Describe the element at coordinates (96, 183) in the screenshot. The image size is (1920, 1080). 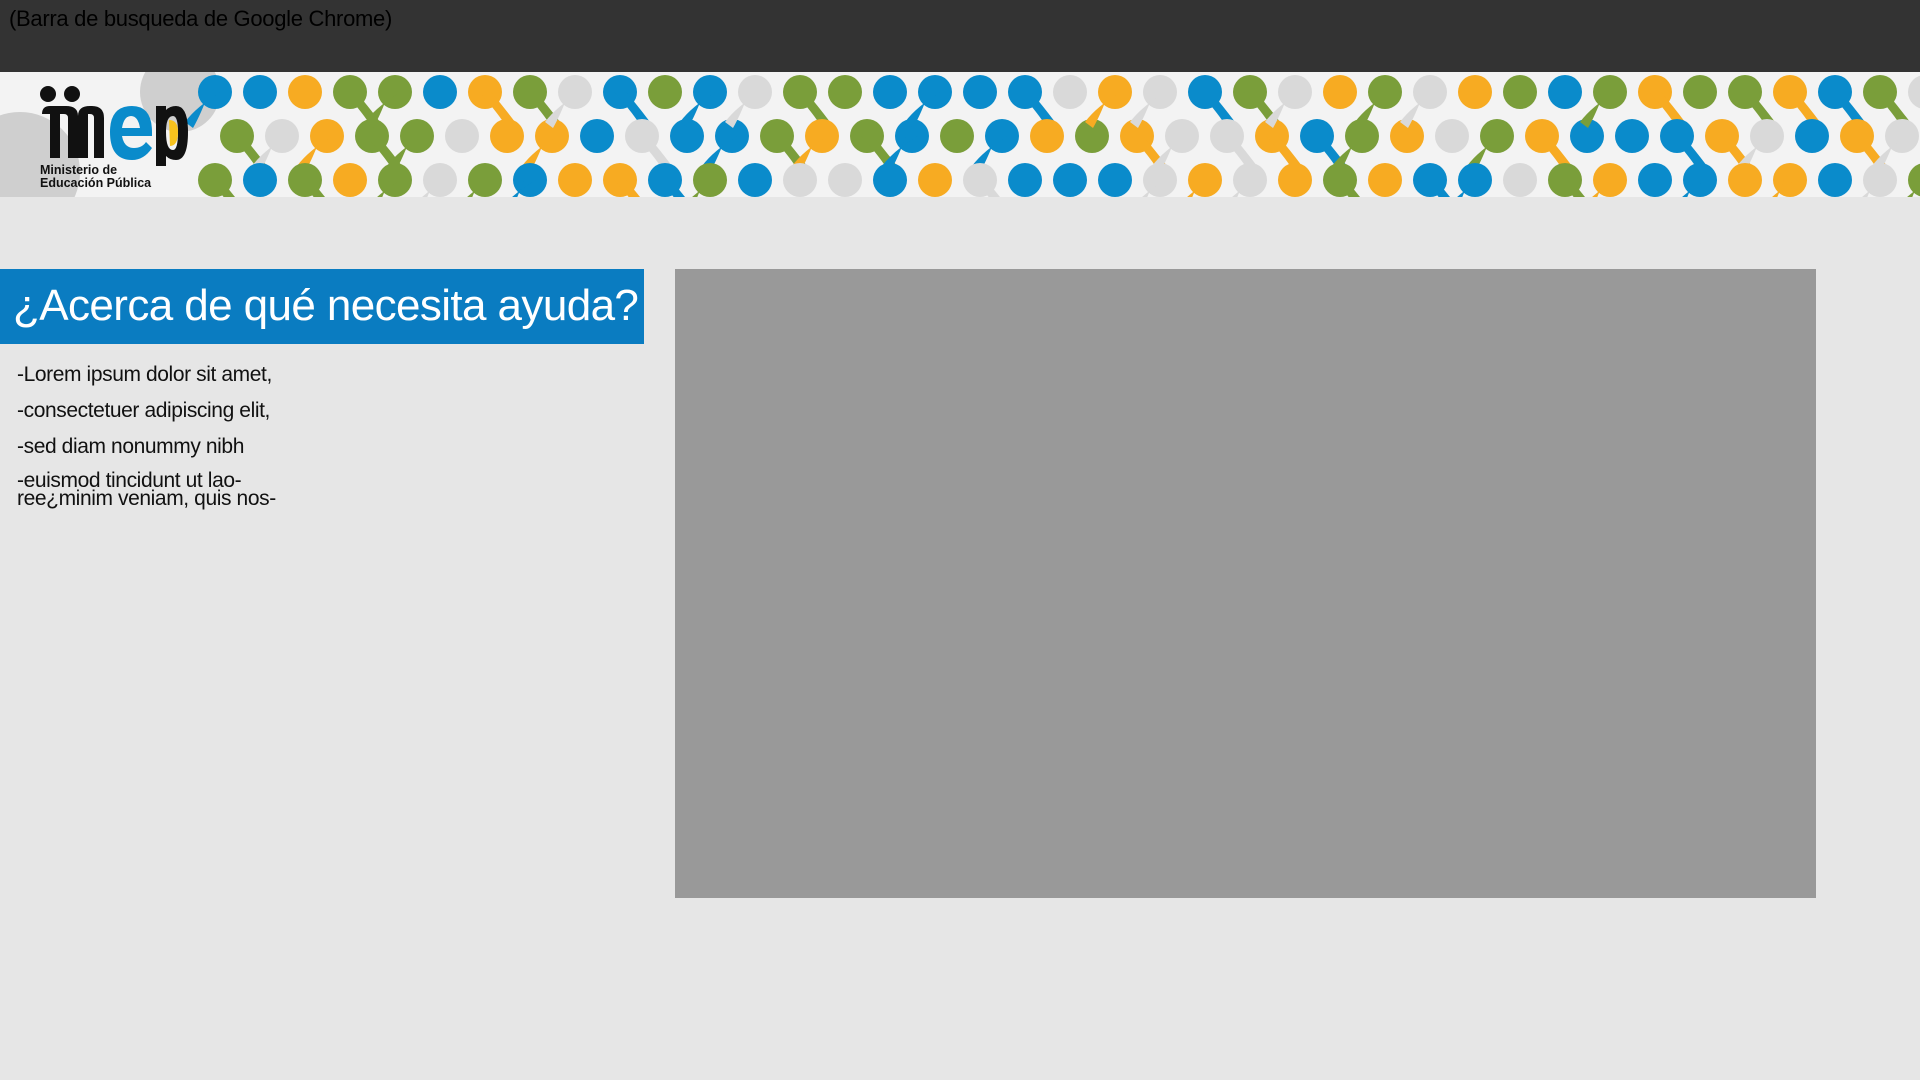
I see `logo-subtitle-line2: Educación Pública` at that location.